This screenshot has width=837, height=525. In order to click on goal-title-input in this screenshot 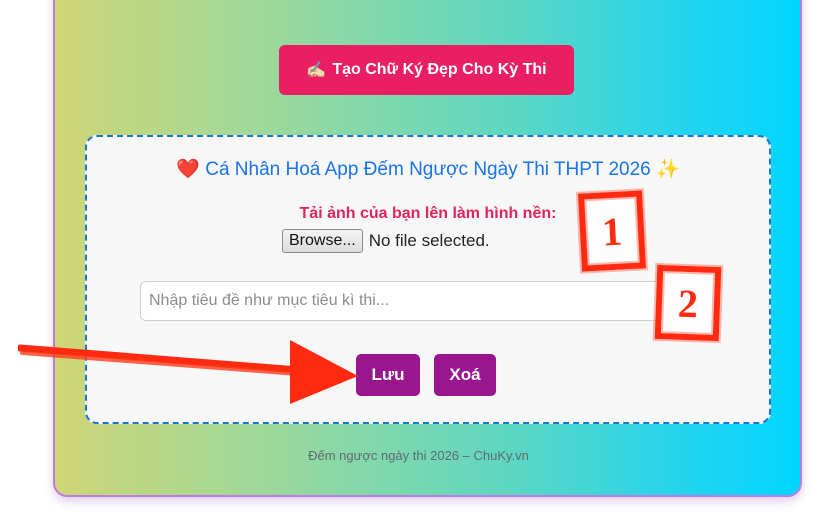, I will do `click(405, 301)`.